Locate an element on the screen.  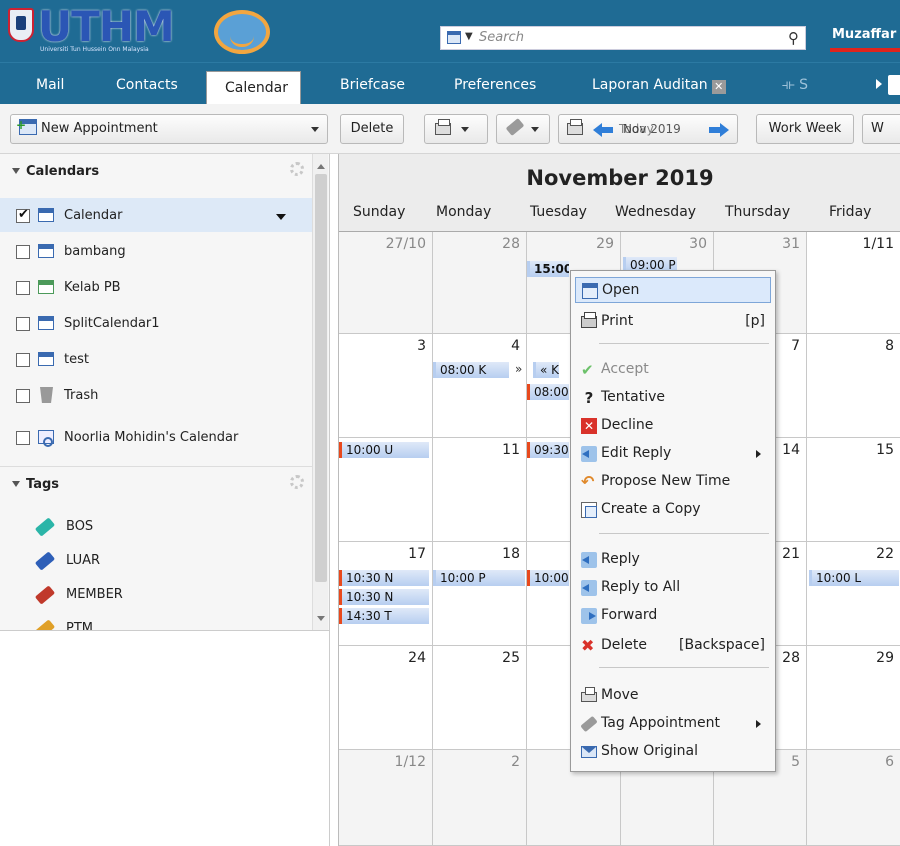
appointment-tue-29: 15:00 L is located at coordinates (548, 269).